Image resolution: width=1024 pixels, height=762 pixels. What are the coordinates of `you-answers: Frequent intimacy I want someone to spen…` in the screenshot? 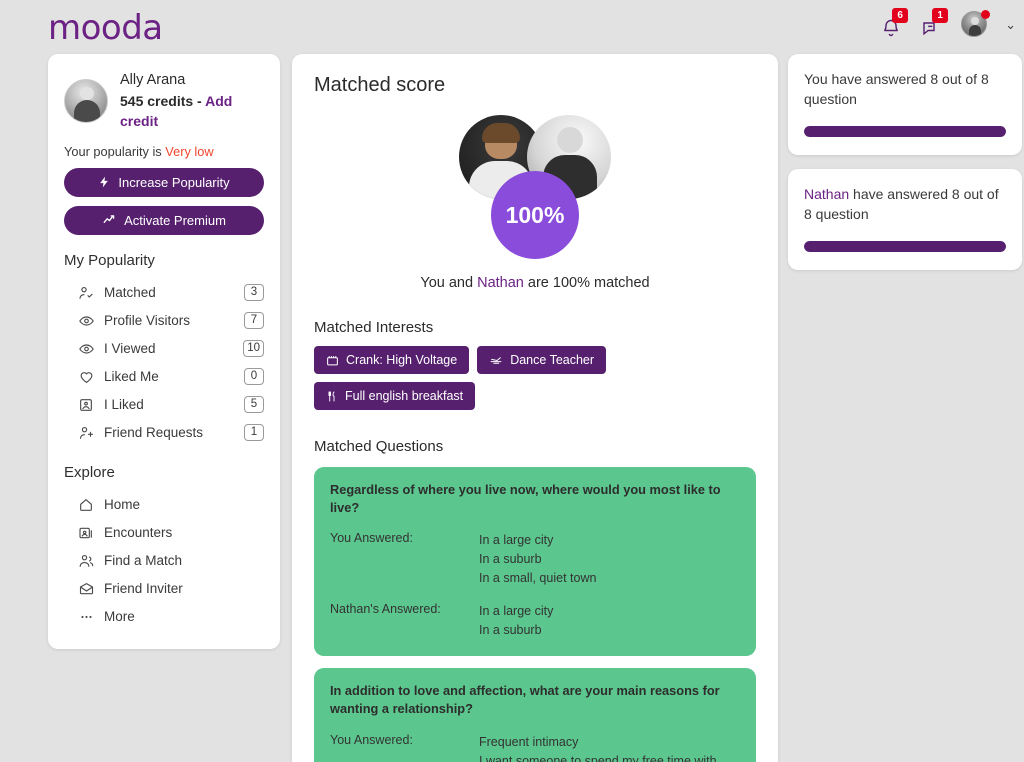 It's located at (598, 747).